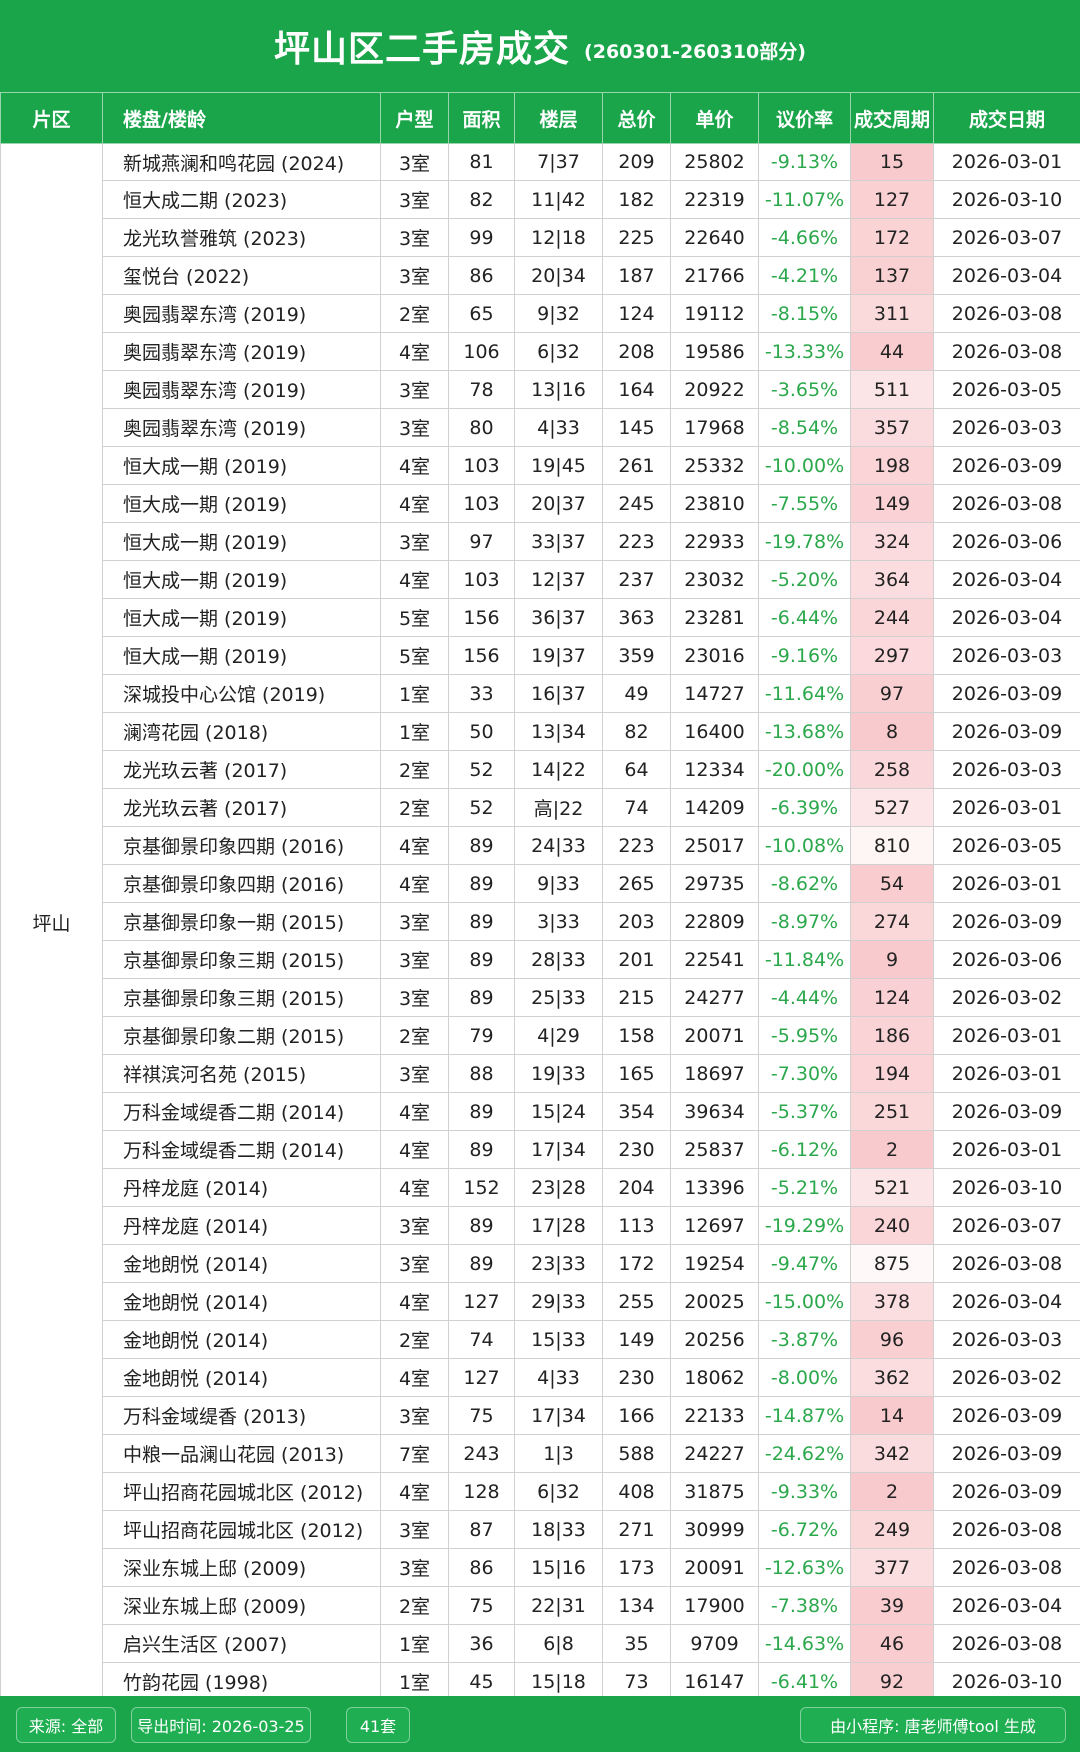  Describe the element at coordinates (892, 1225) in the screenshot. I see `cell-cycle: 240` at that location.